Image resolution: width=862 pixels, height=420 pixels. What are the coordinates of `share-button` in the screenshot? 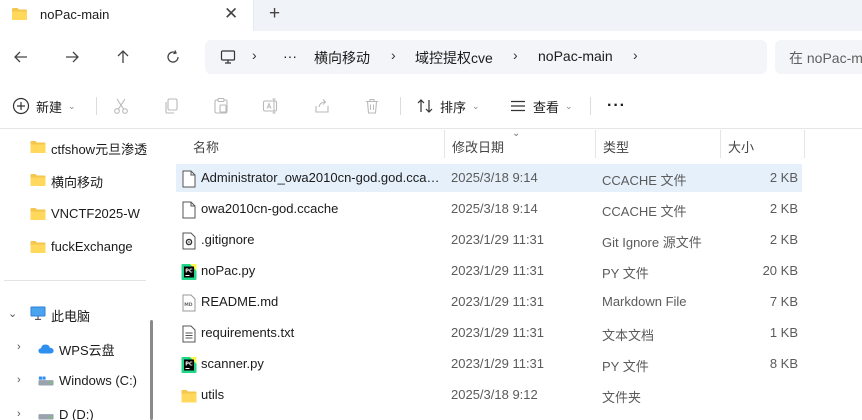 It's located at (322, 106).